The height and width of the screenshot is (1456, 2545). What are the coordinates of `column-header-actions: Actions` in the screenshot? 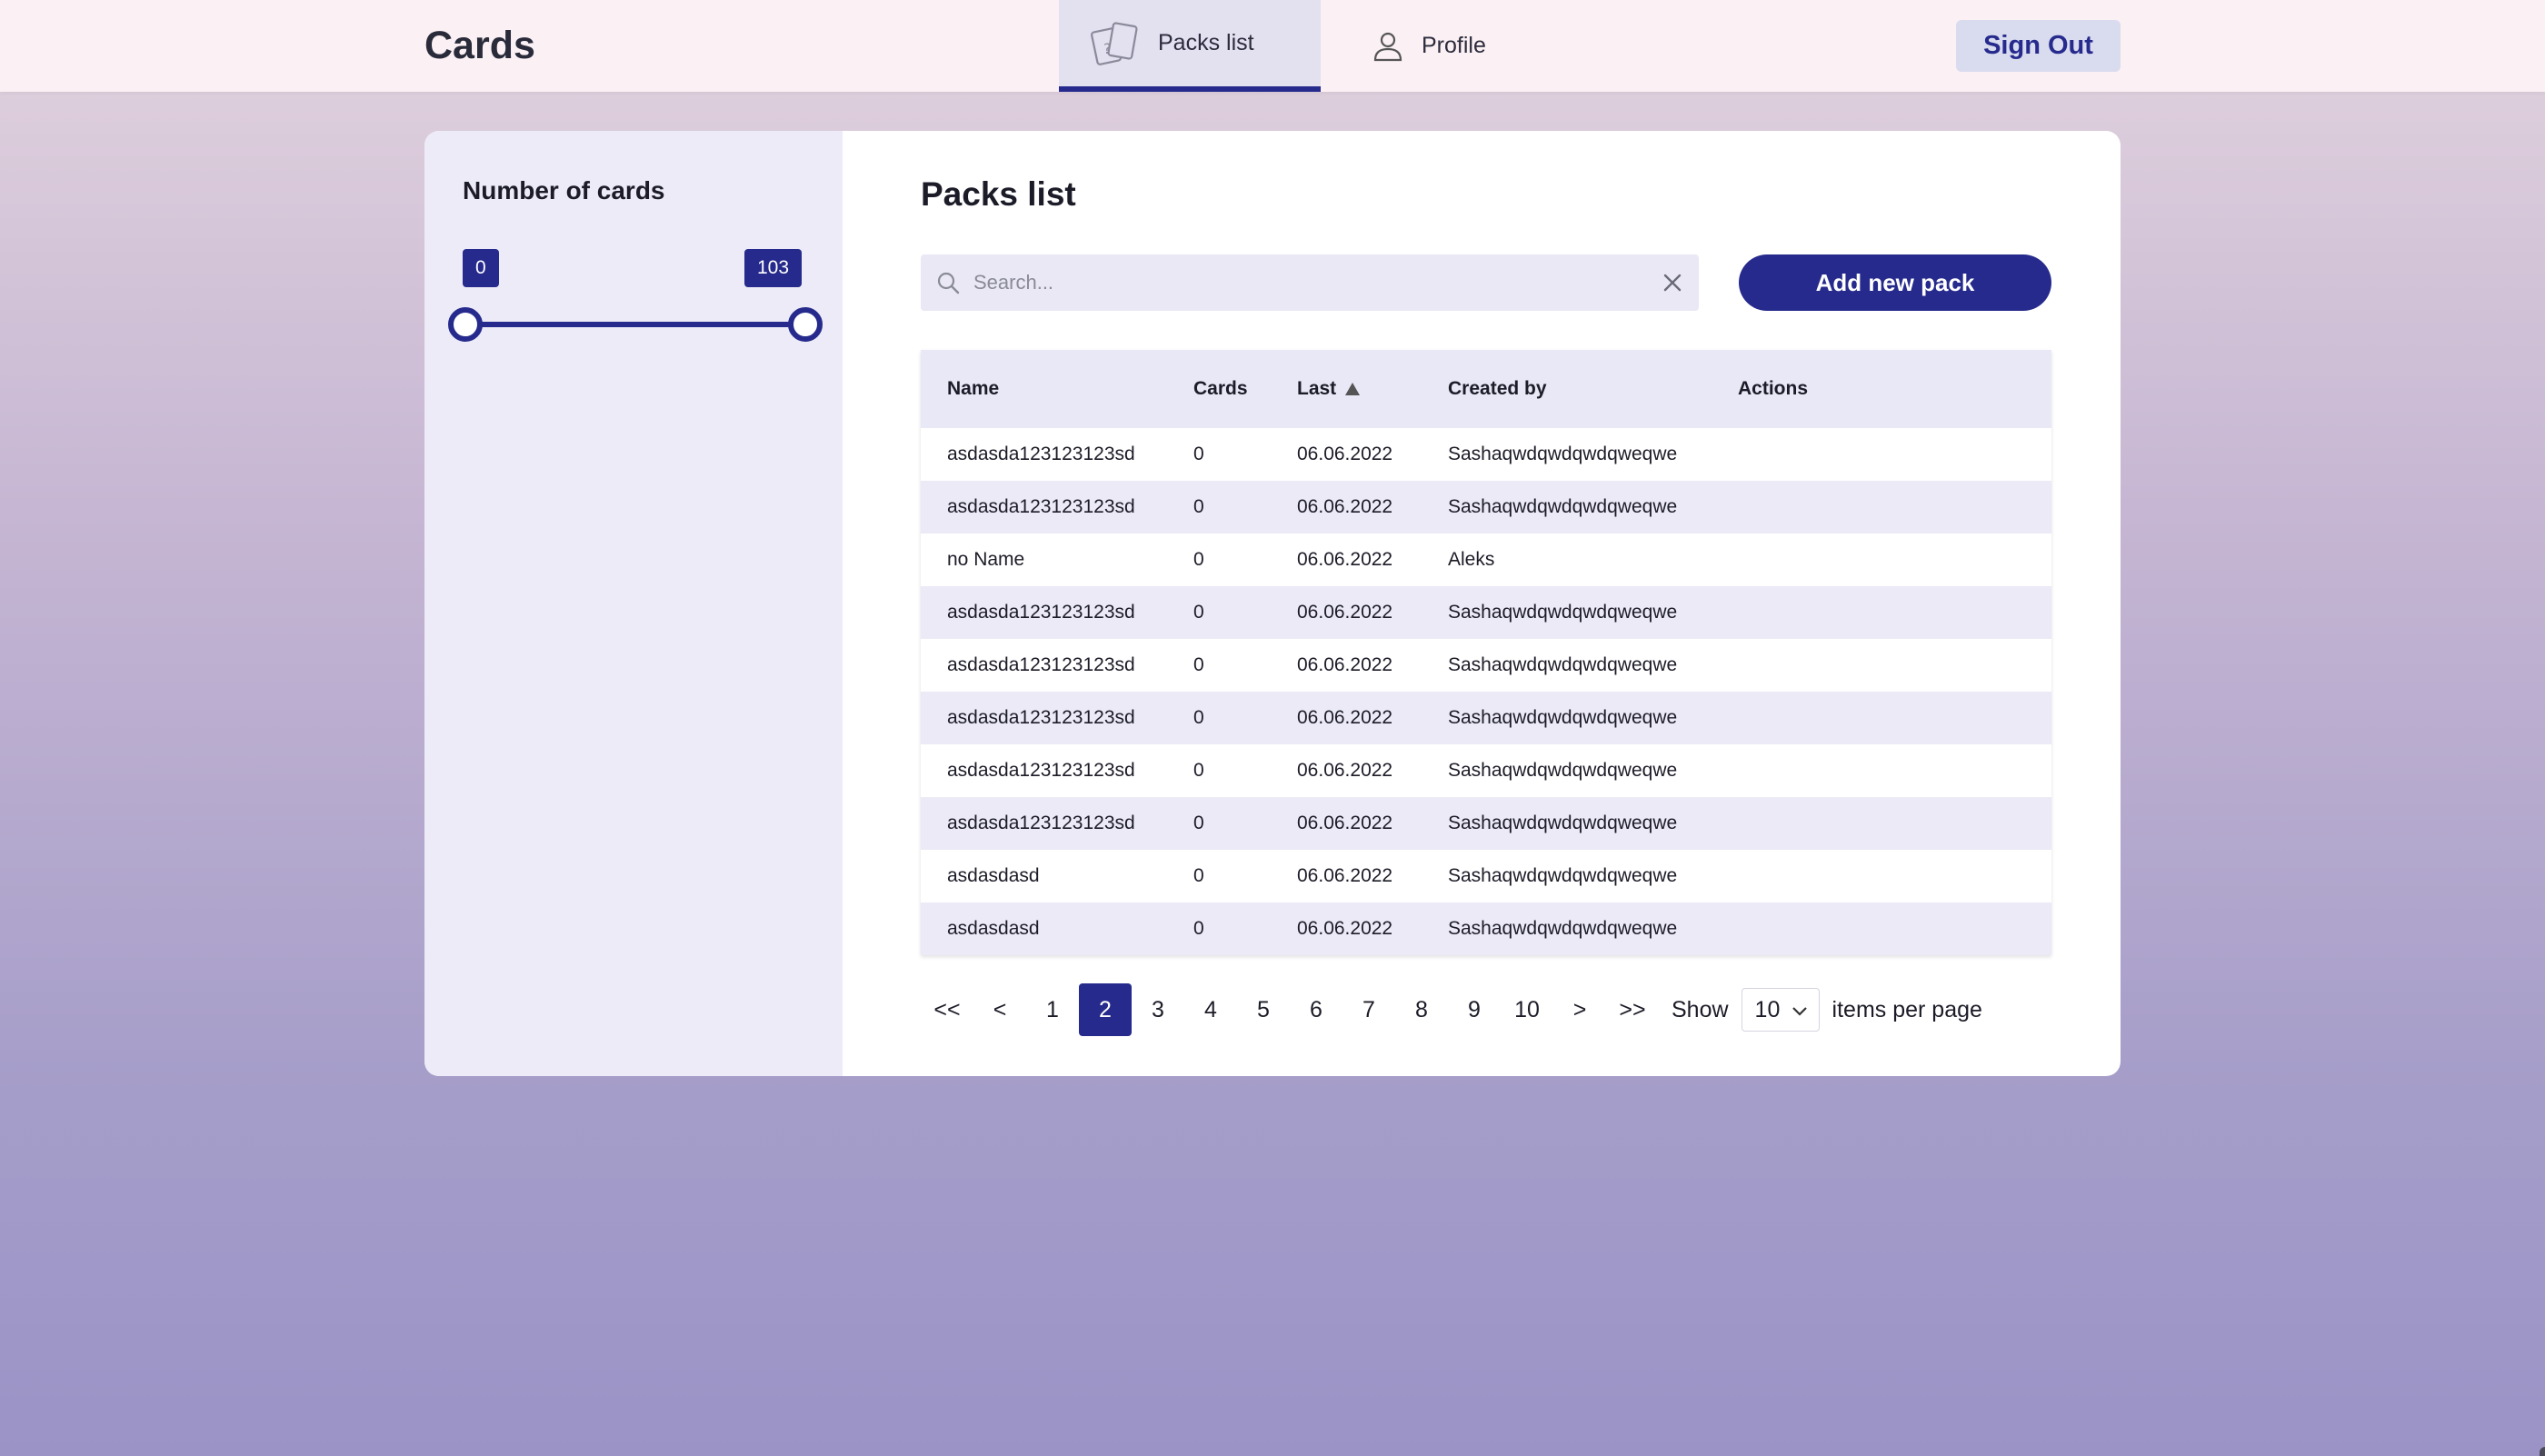 It's located at (1773, 389).